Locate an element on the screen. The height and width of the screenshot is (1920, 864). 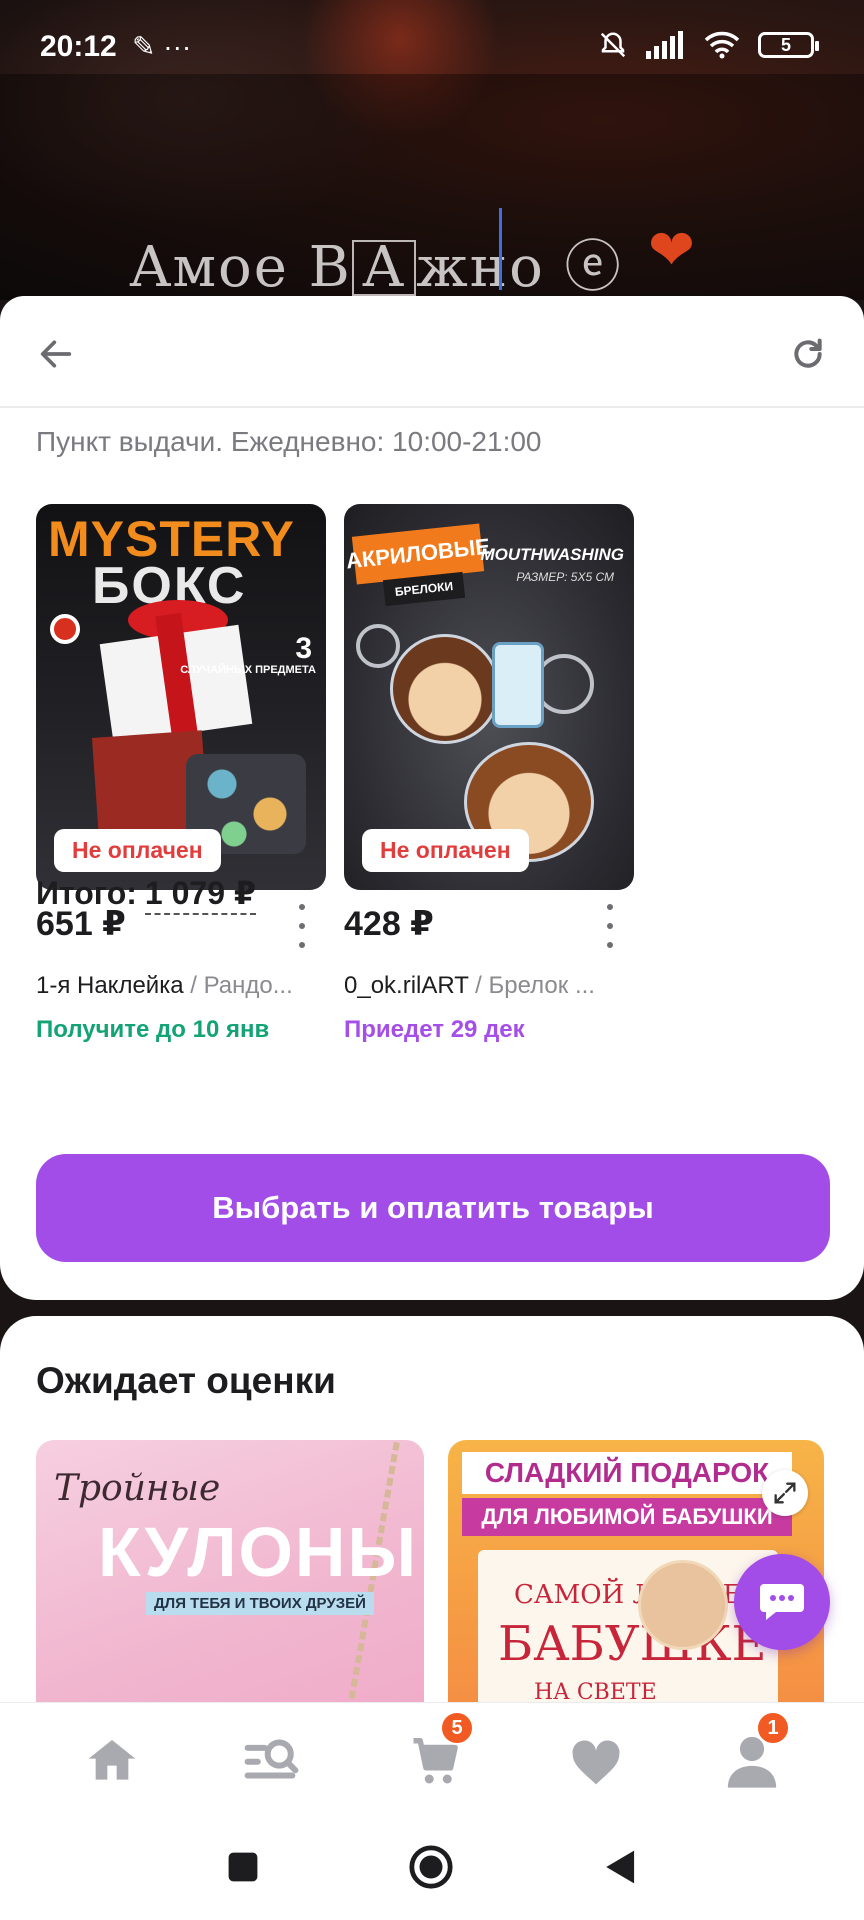
home-icon is located at coordinates (112, 1760).